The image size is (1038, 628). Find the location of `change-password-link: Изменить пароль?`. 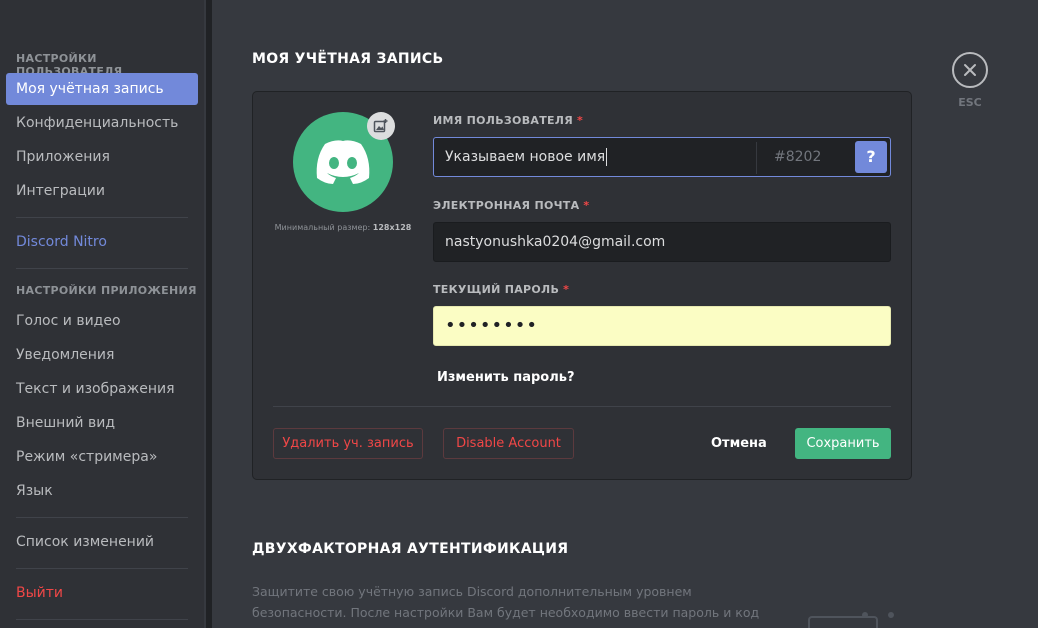

change-password-link: Изменить пароль? is located at coordinates (506, 377).